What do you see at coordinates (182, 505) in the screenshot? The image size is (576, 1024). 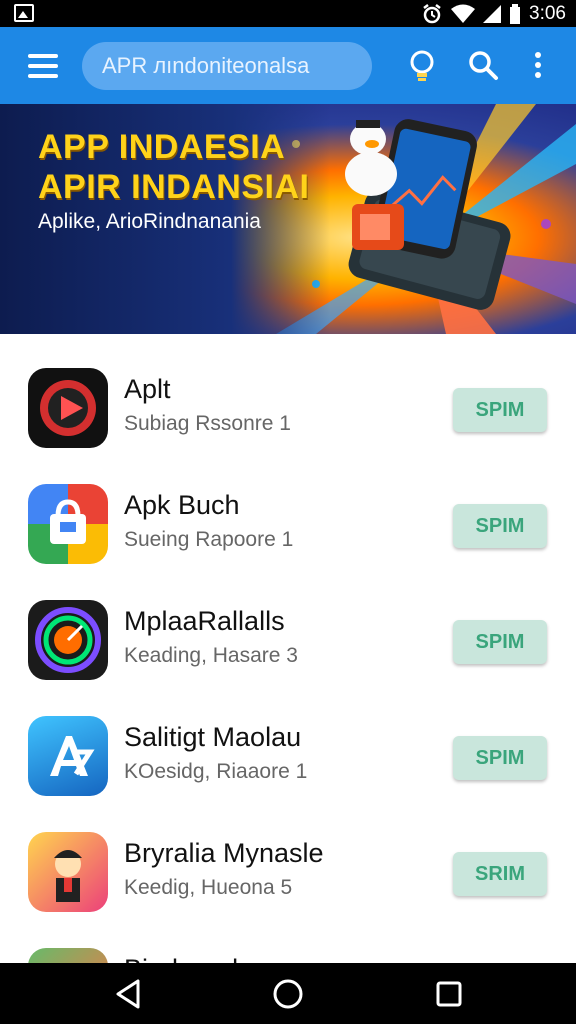 I see `app-name: Apk Buch` at bounding box center [182, 505].